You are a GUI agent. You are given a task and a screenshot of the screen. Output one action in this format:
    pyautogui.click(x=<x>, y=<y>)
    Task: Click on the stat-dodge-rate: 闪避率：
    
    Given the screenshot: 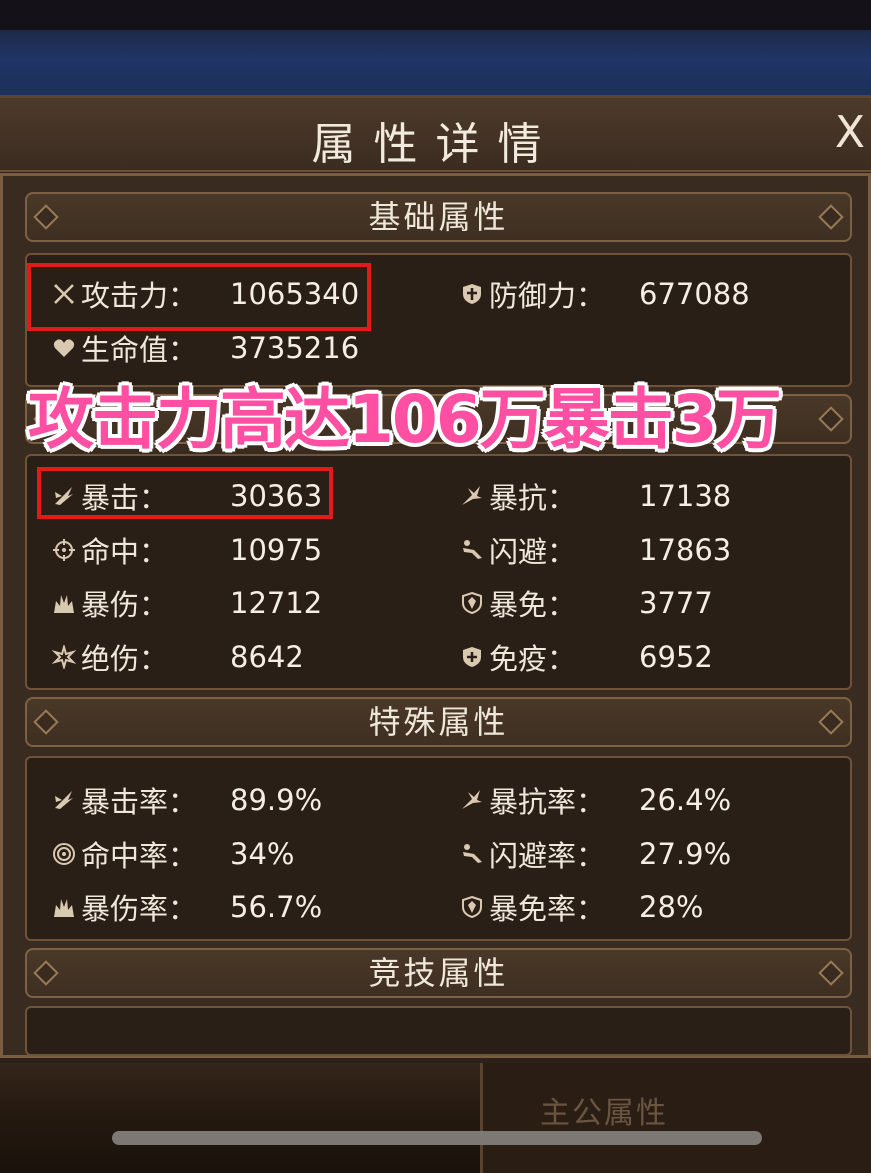 What is the action you would take?
    pyautogui.click(x=532, y=854)
    